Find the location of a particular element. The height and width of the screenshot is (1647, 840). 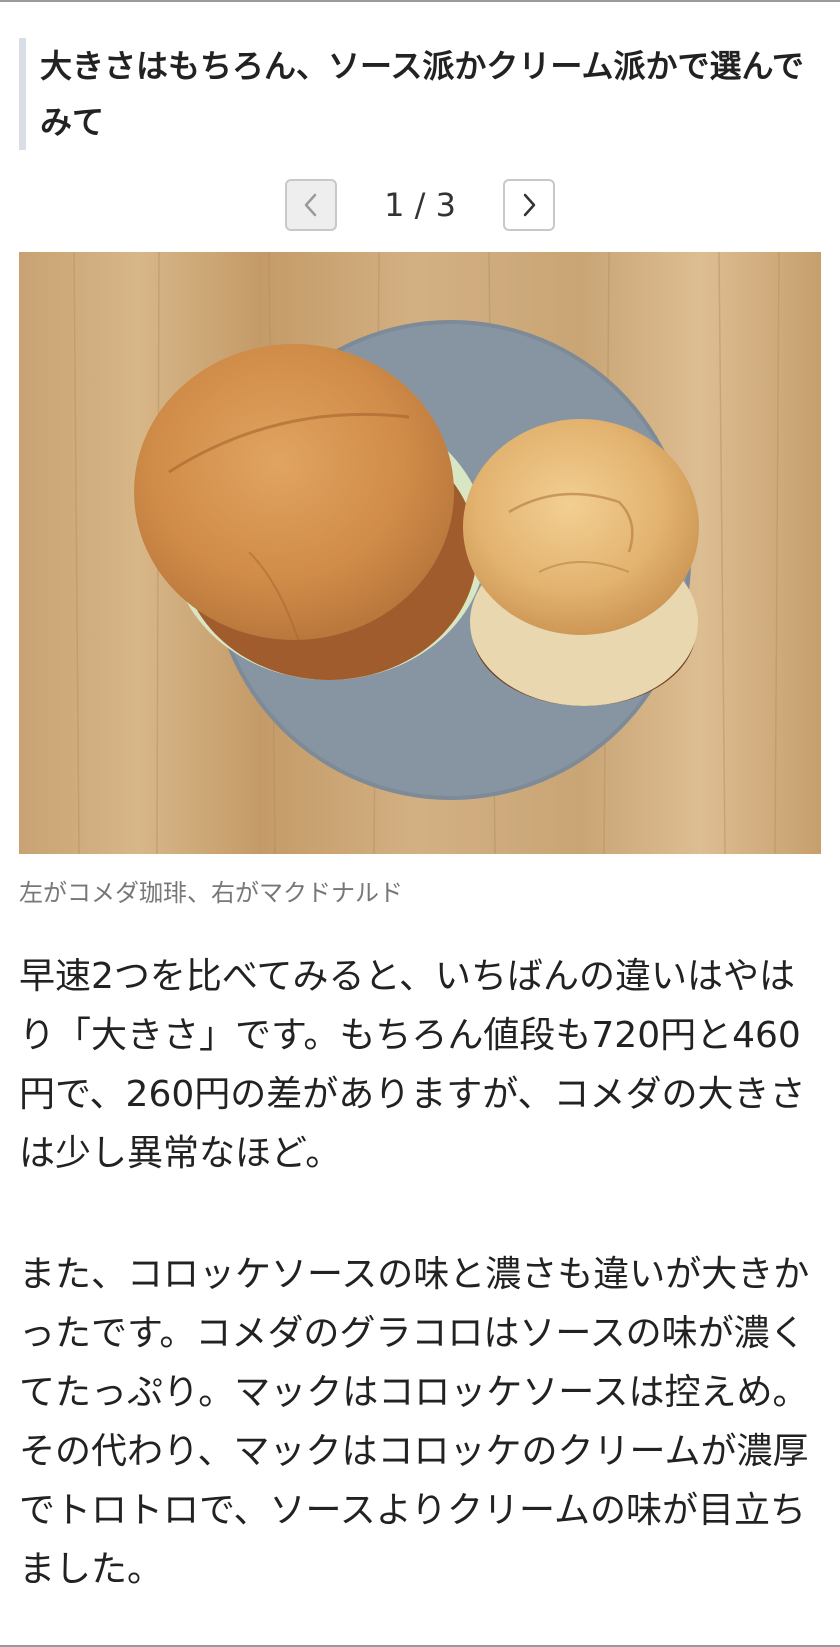

heading-text: 大きさはもちろん、ソース派かクリーム派かで選んでみて is located at coordinates (422, 94).